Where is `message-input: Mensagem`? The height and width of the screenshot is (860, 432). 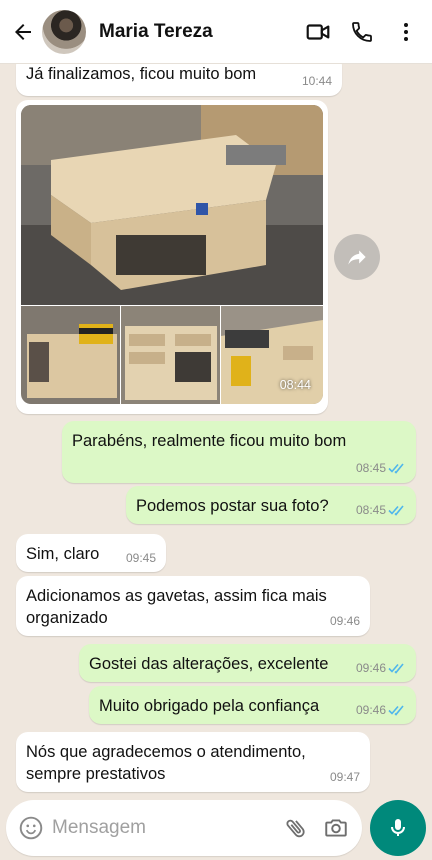
message-input: Mensagem is located at coordinates (164, 828).